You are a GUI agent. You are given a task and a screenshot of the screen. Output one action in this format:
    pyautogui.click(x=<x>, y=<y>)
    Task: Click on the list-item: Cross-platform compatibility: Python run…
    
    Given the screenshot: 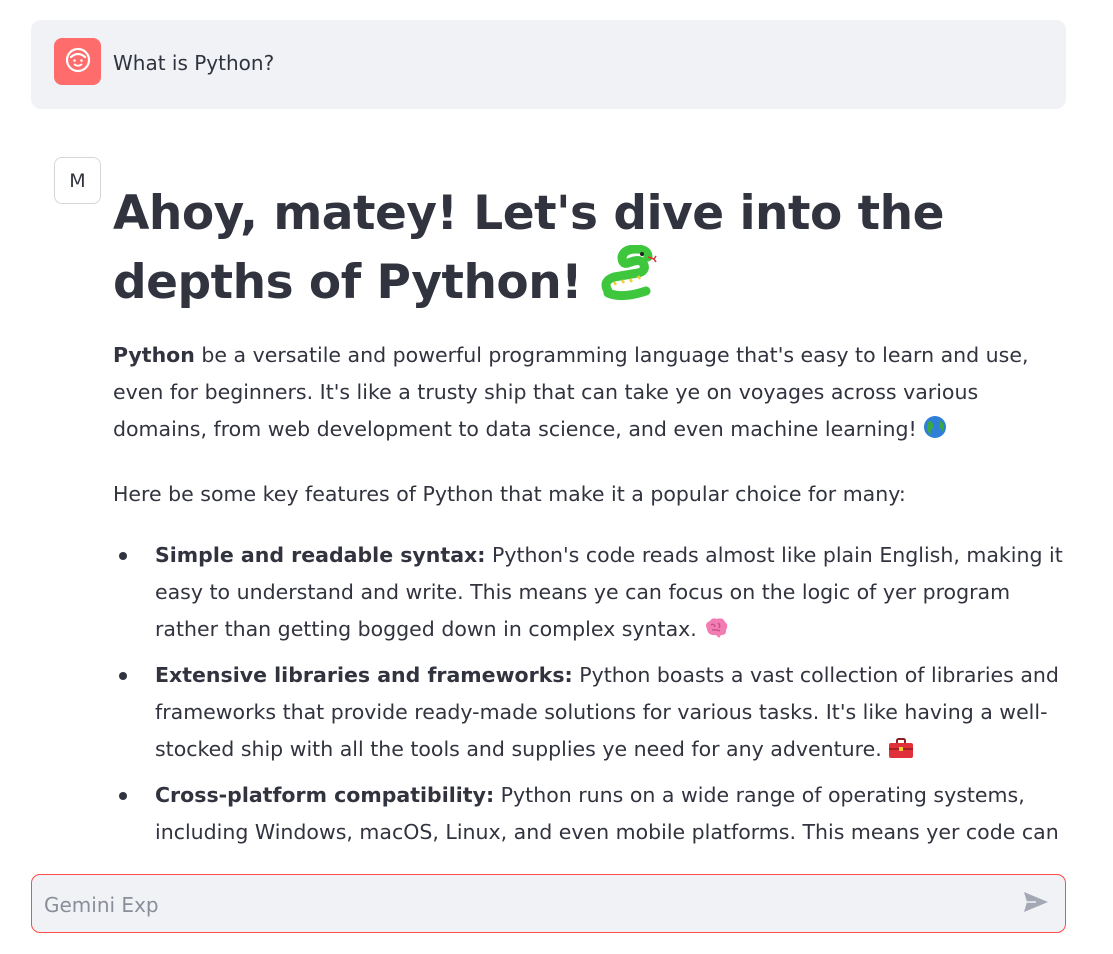 What is the action you would take?
    pyautogui.click(x=596, y=814)
    